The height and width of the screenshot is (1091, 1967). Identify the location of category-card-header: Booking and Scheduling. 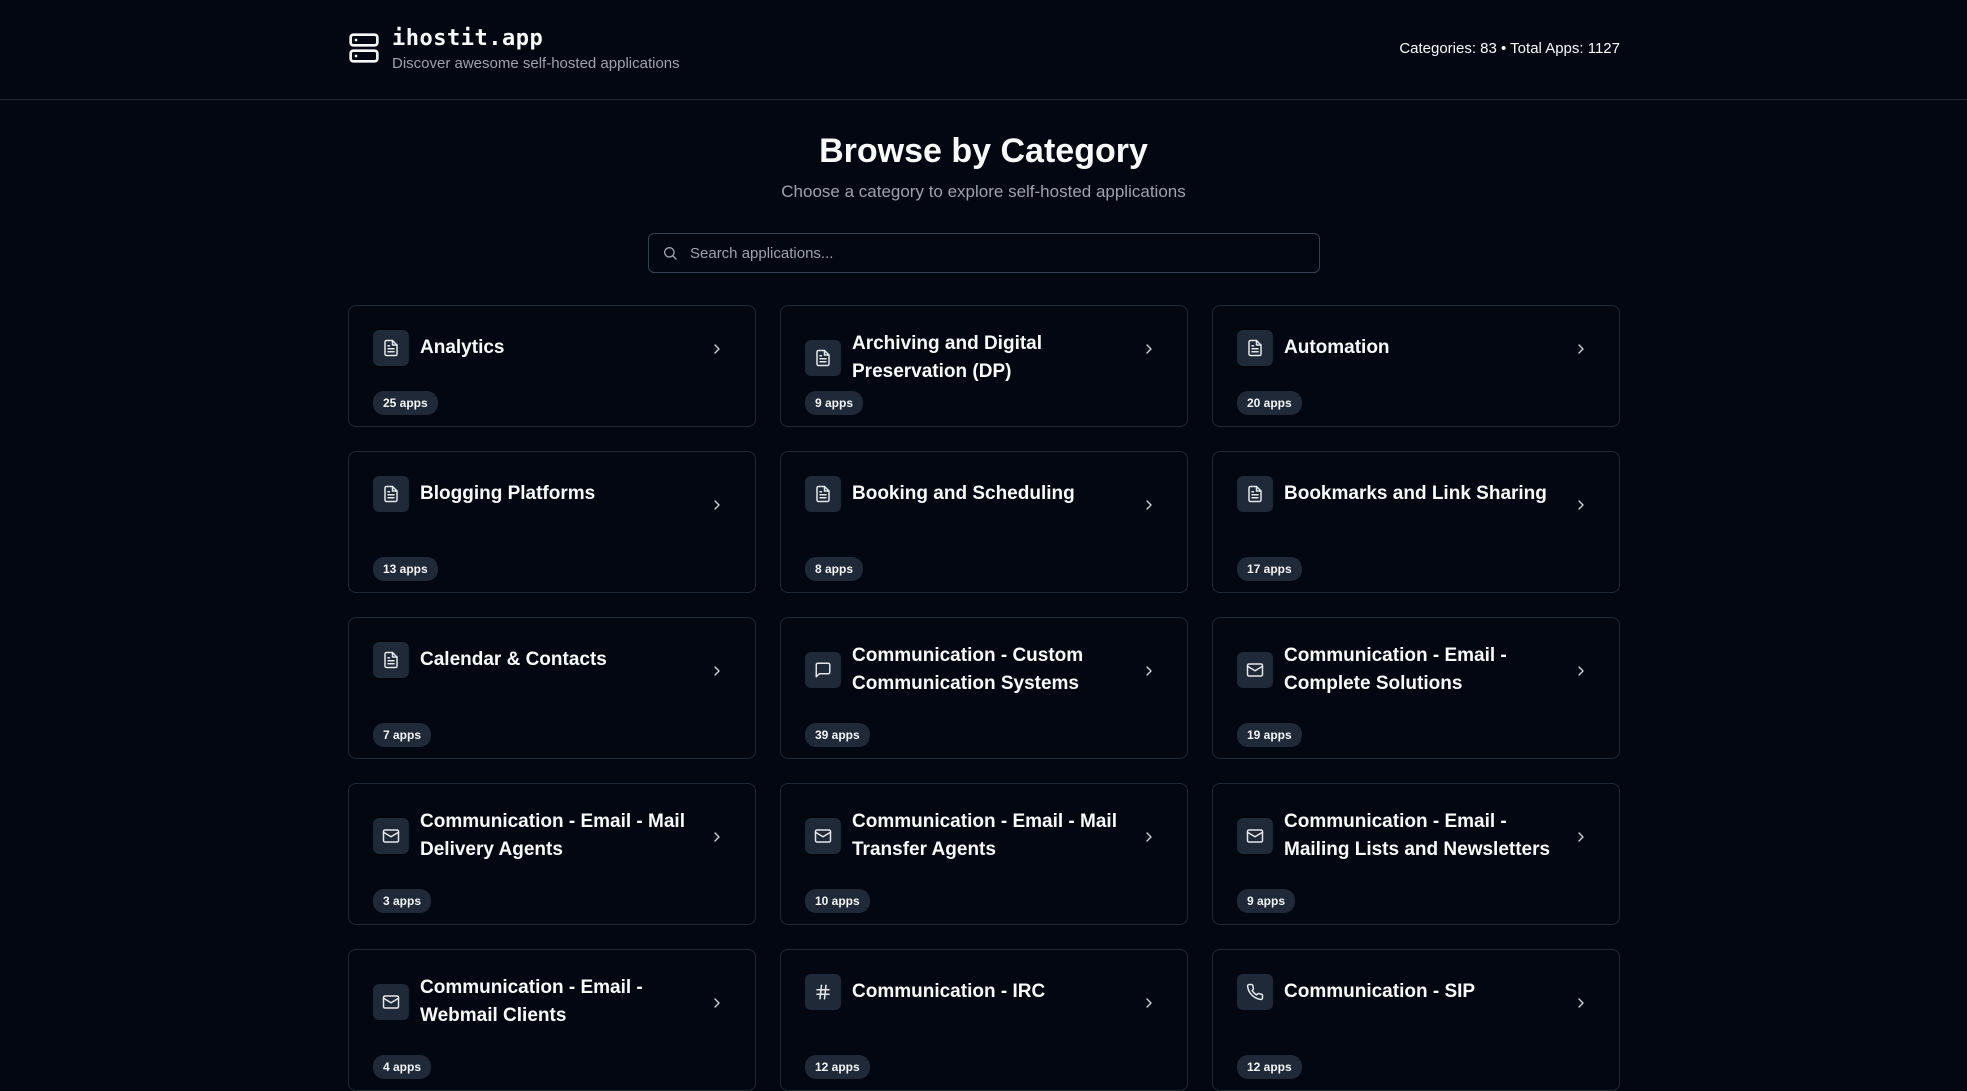
(984, 494).